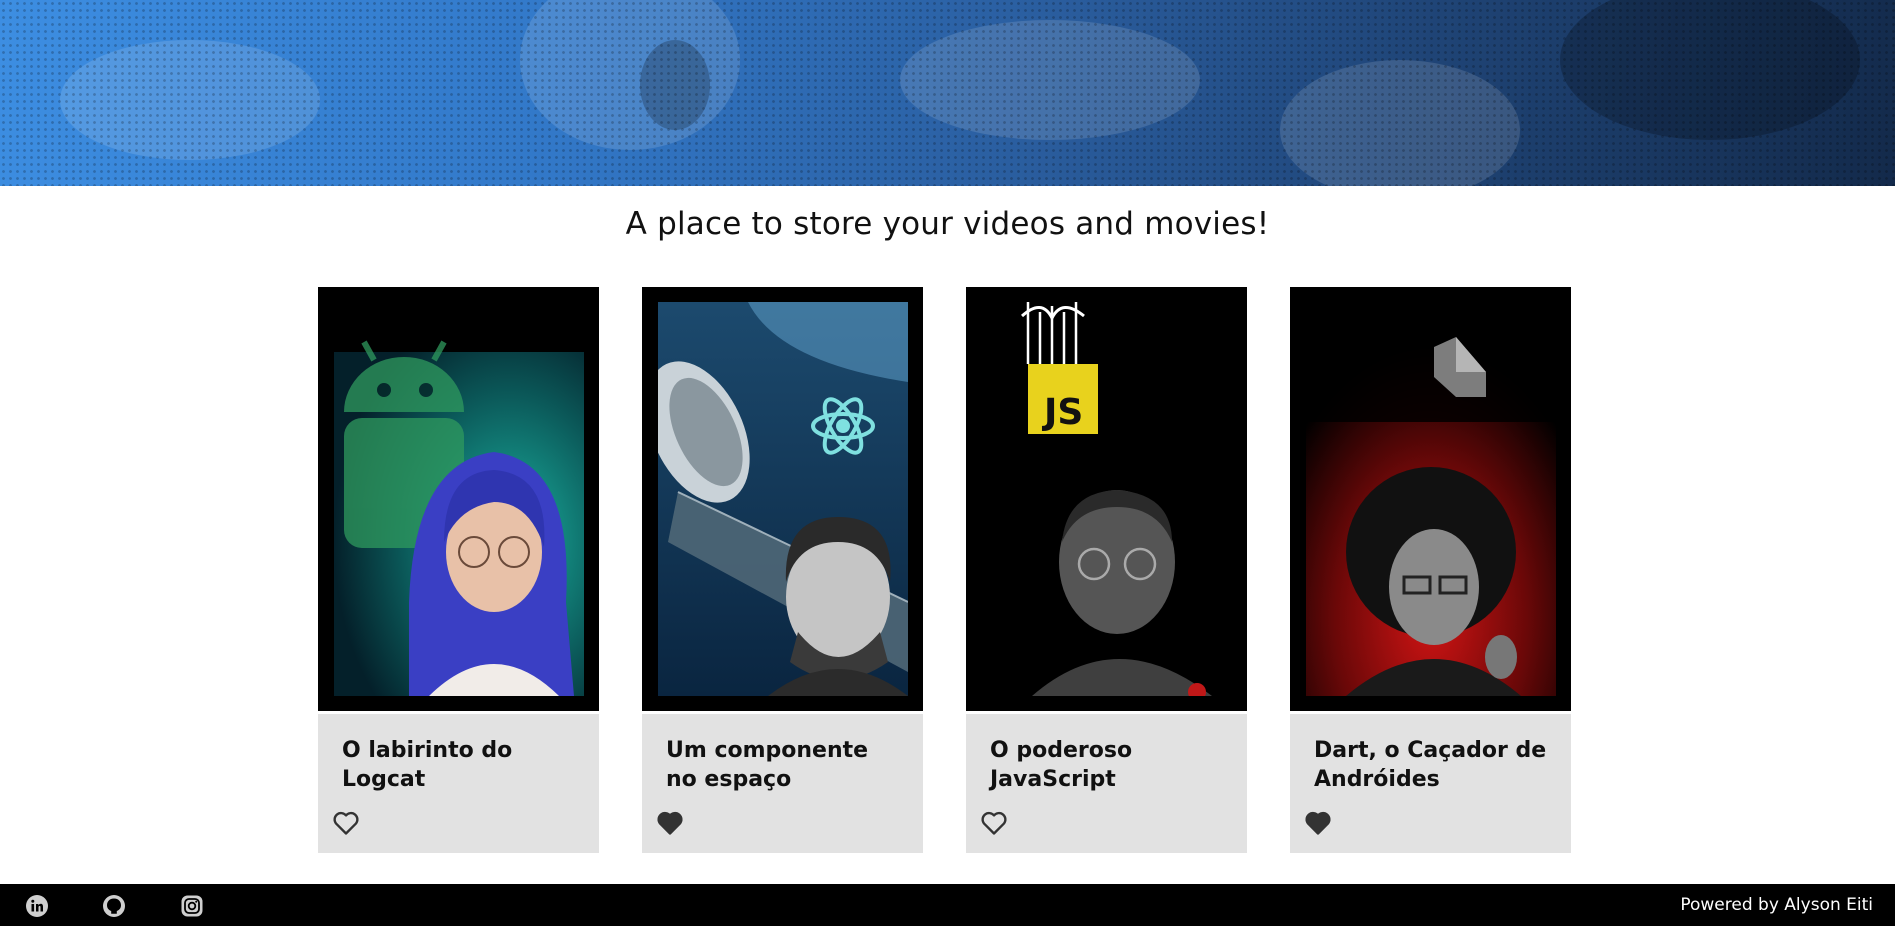  Describe the element at coordinates (192, 906) in the screenshot. I see `instagram-icon` at that location.